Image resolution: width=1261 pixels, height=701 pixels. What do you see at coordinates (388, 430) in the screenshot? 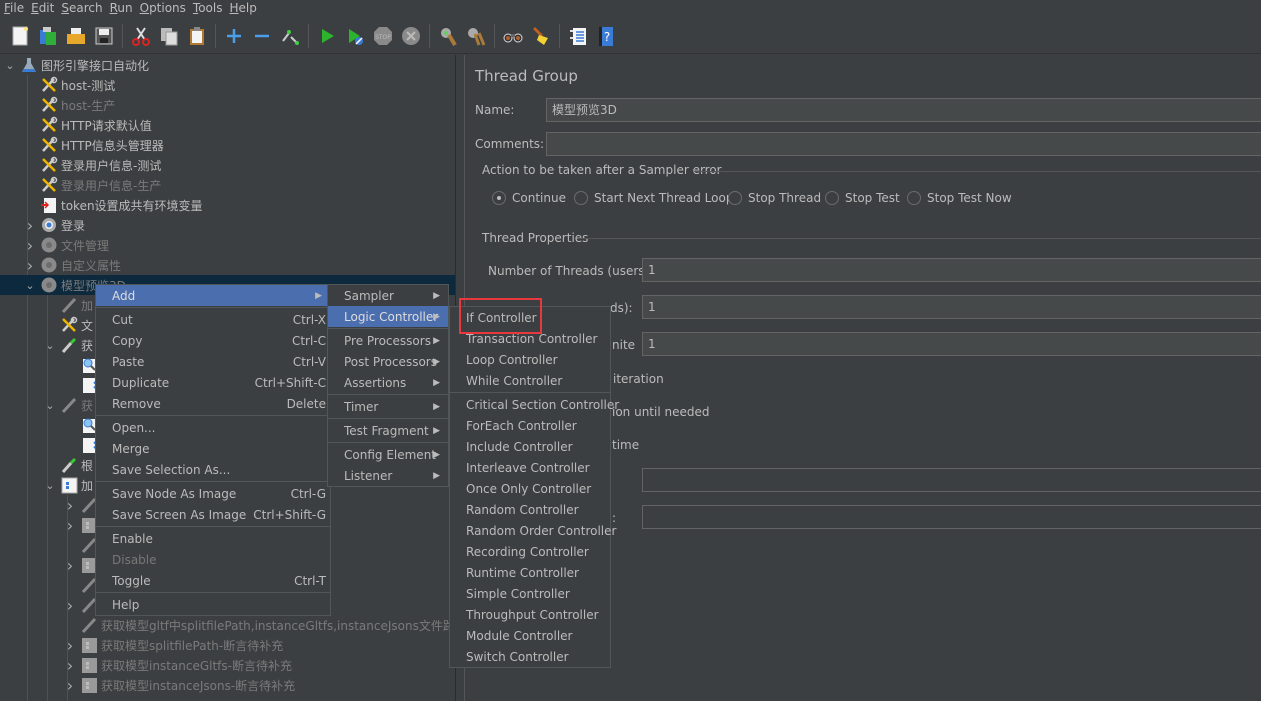
I see `add-test-fragment: Test Fragment ▶` at bounding box center [388, 430].